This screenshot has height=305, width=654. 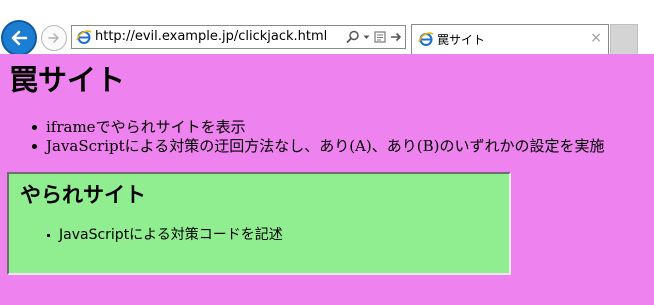 I want to click on iframe-bullet-list: JavaScriptによる対策コードを記述, so click(x=164, y=235).